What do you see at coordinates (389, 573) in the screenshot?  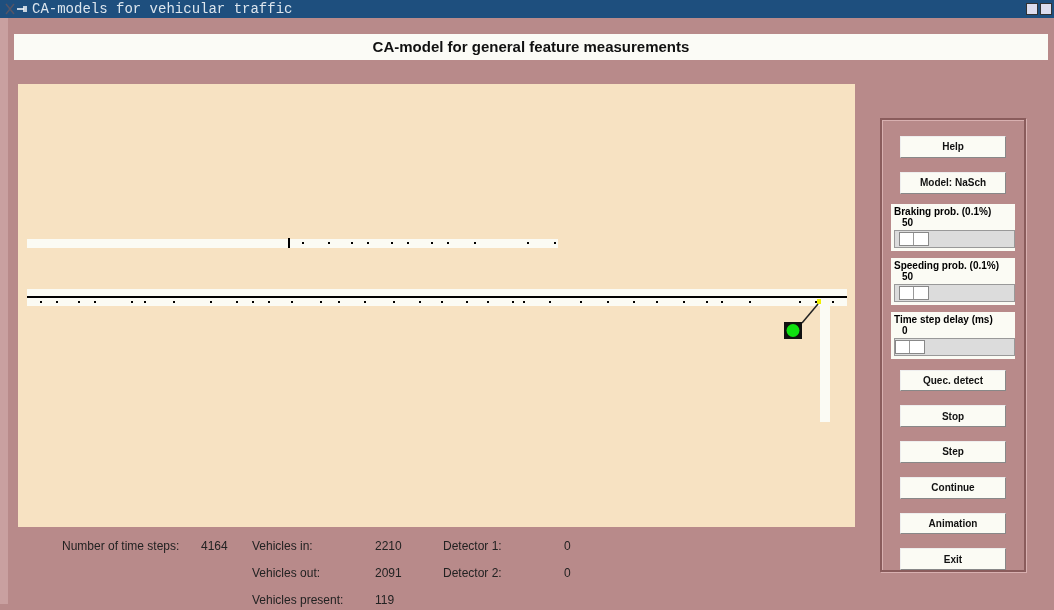 I see `stat-value: 2091` at bounding box center [389, 573].